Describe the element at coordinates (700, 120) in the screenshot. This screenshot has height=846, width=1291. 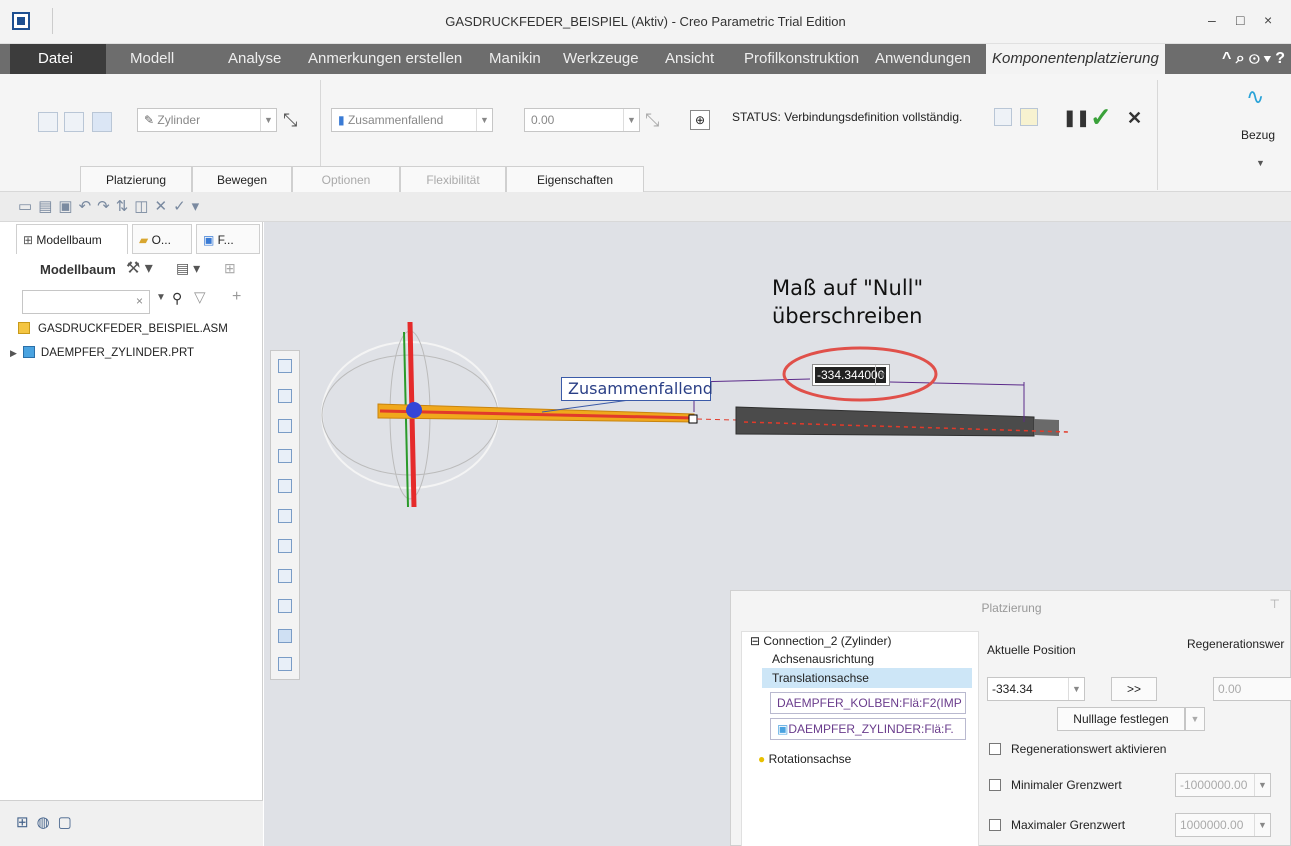
I see `move-icon: ⊕` at that location.